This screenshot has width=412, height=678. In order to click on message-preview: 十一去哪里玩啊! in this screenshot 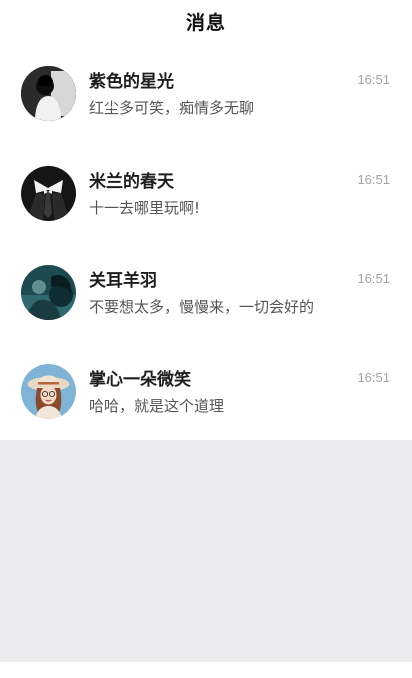, I will do `click(145, 208)`.